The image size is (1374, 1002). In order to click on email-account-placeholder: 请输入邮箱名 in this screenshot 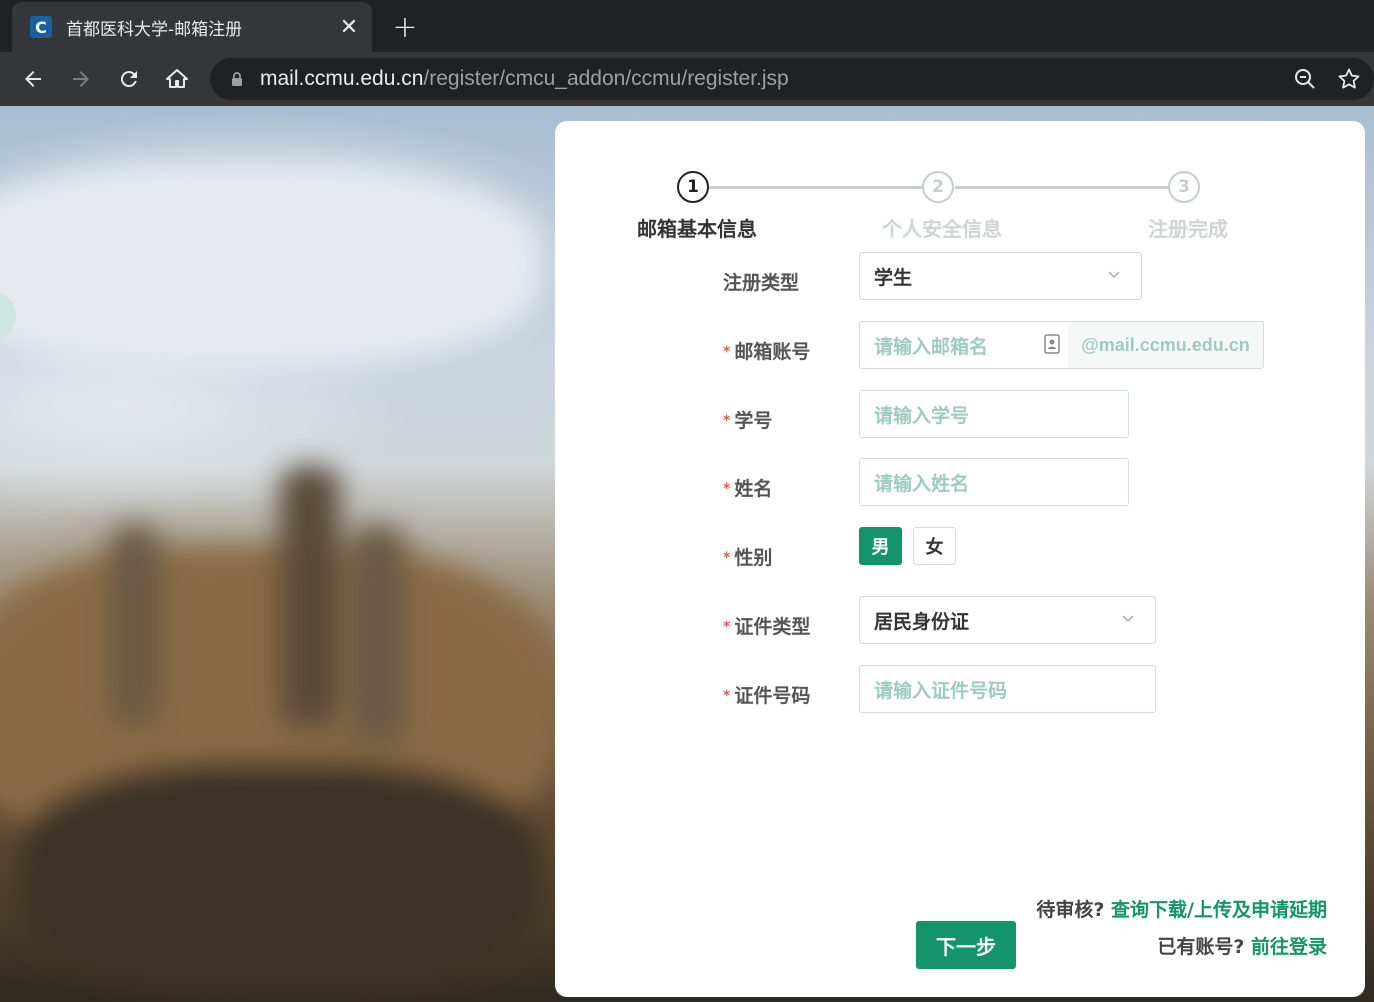, I will do `click(931, 346)`.